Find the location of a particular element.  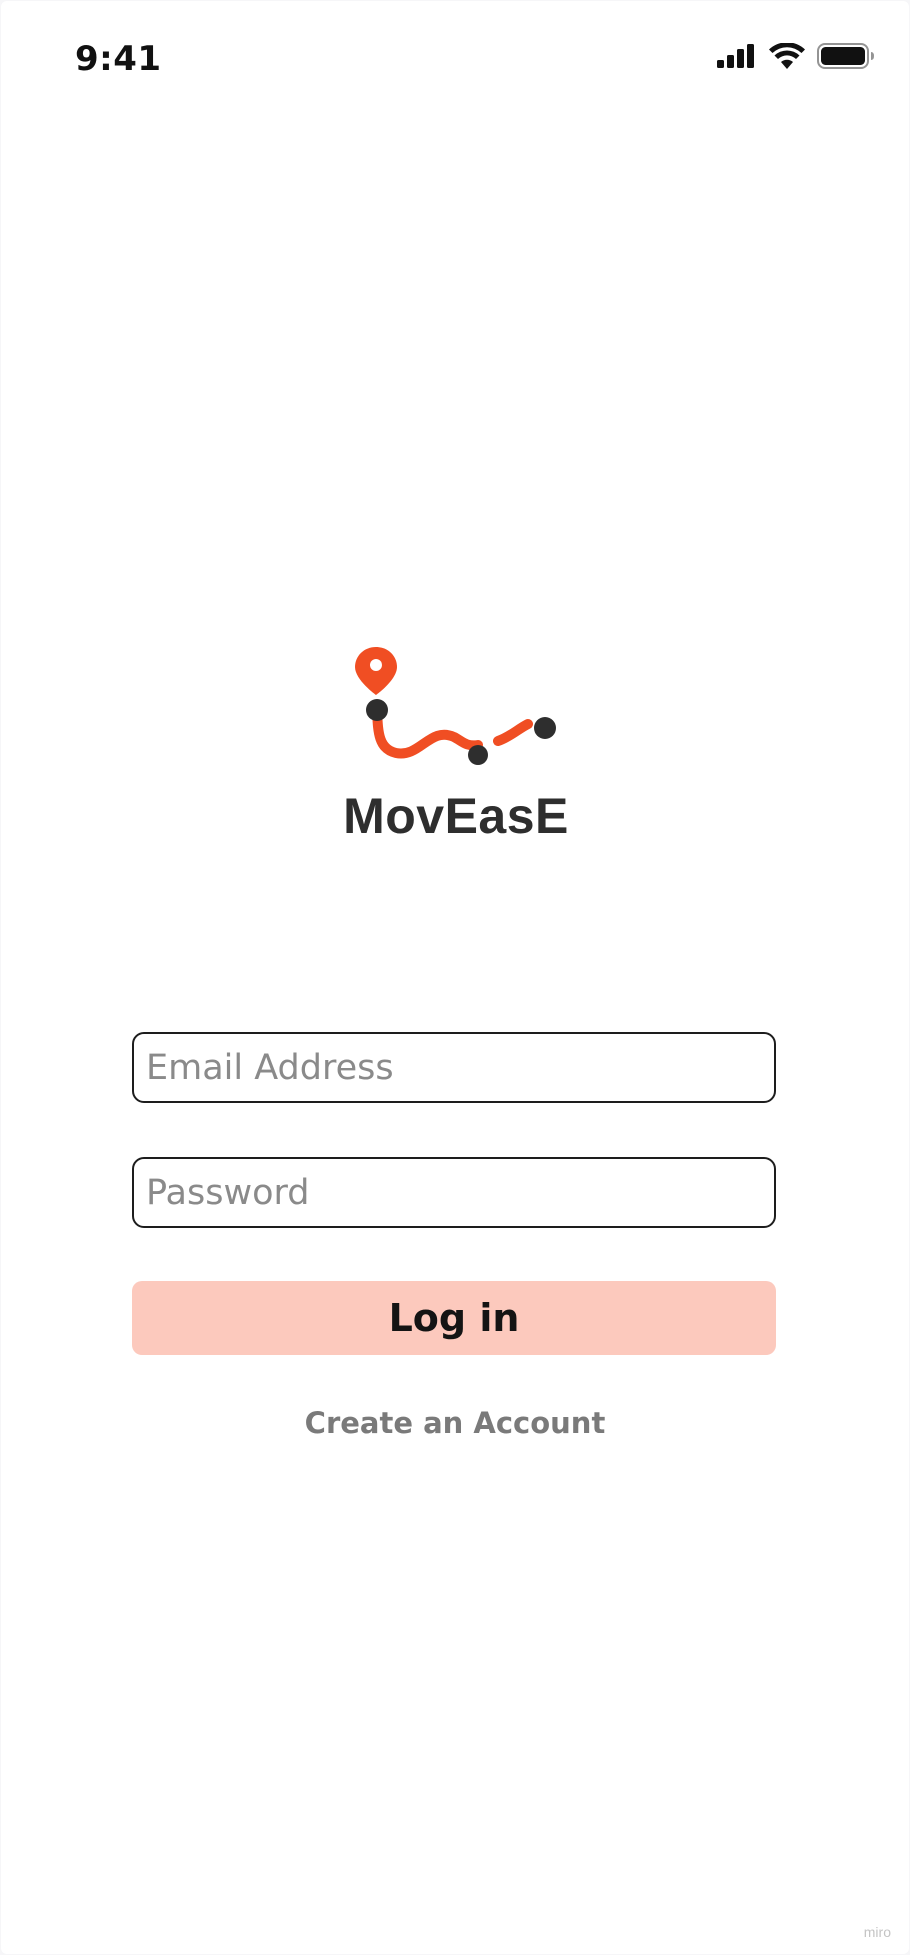

brand-name: MovEasE is located at coordinates (456, 816).